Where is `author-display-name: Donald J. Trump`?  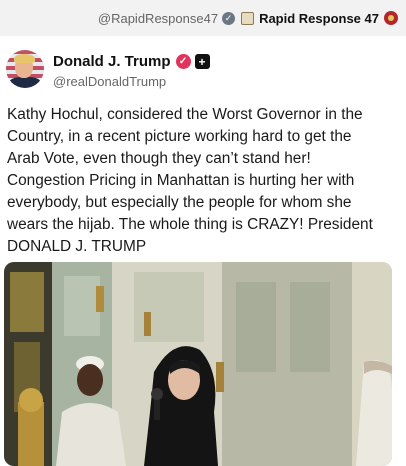 author-display-name: Donald J. Trump is located at coordinates (112, 61).